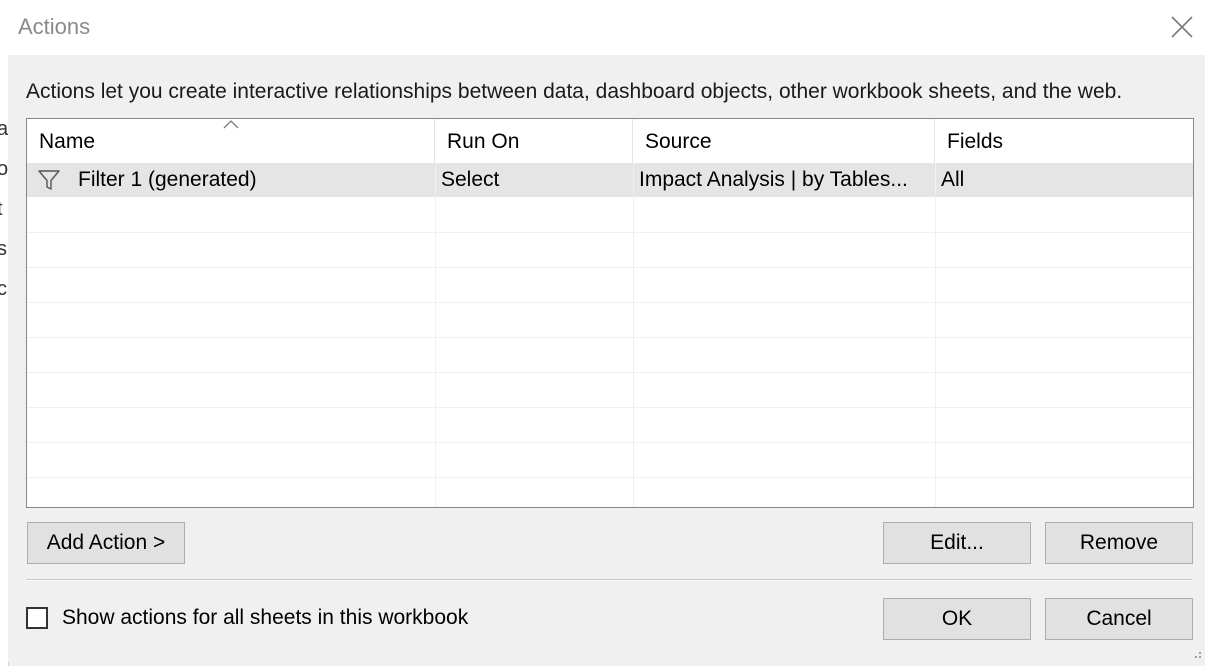 Image resolution: width=1205 pixels, height=666 pixels. What do you see at coordinates (1, 209) in the screenshot?
I see `background-letter: t` at bounding box center [1, 209].